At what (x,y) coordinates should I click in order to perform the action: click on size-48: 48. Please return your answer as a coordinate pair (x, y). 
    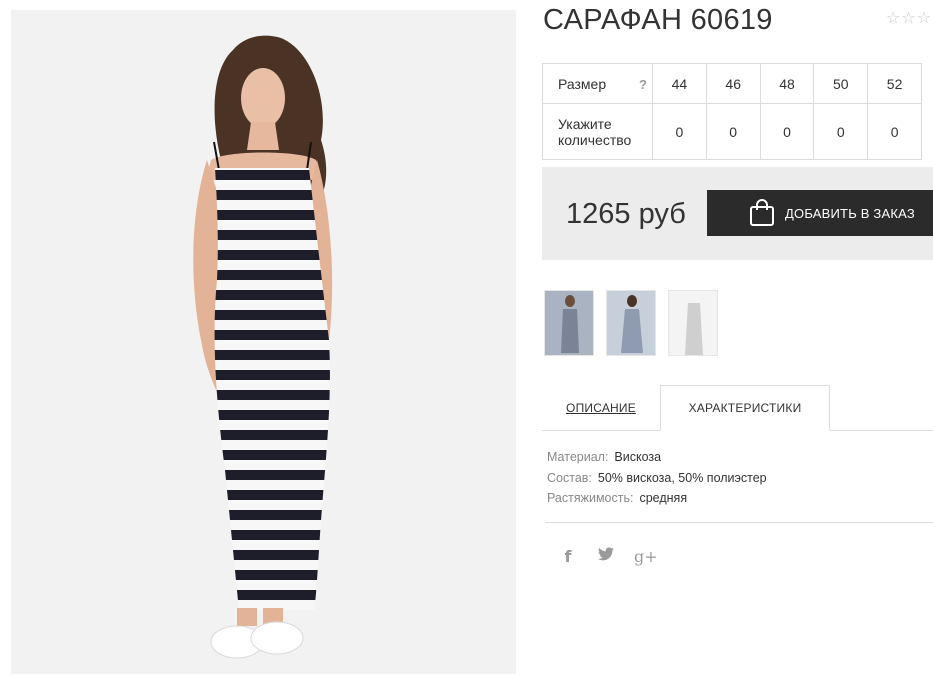
    Looking at the image, I should click on (787, 83).